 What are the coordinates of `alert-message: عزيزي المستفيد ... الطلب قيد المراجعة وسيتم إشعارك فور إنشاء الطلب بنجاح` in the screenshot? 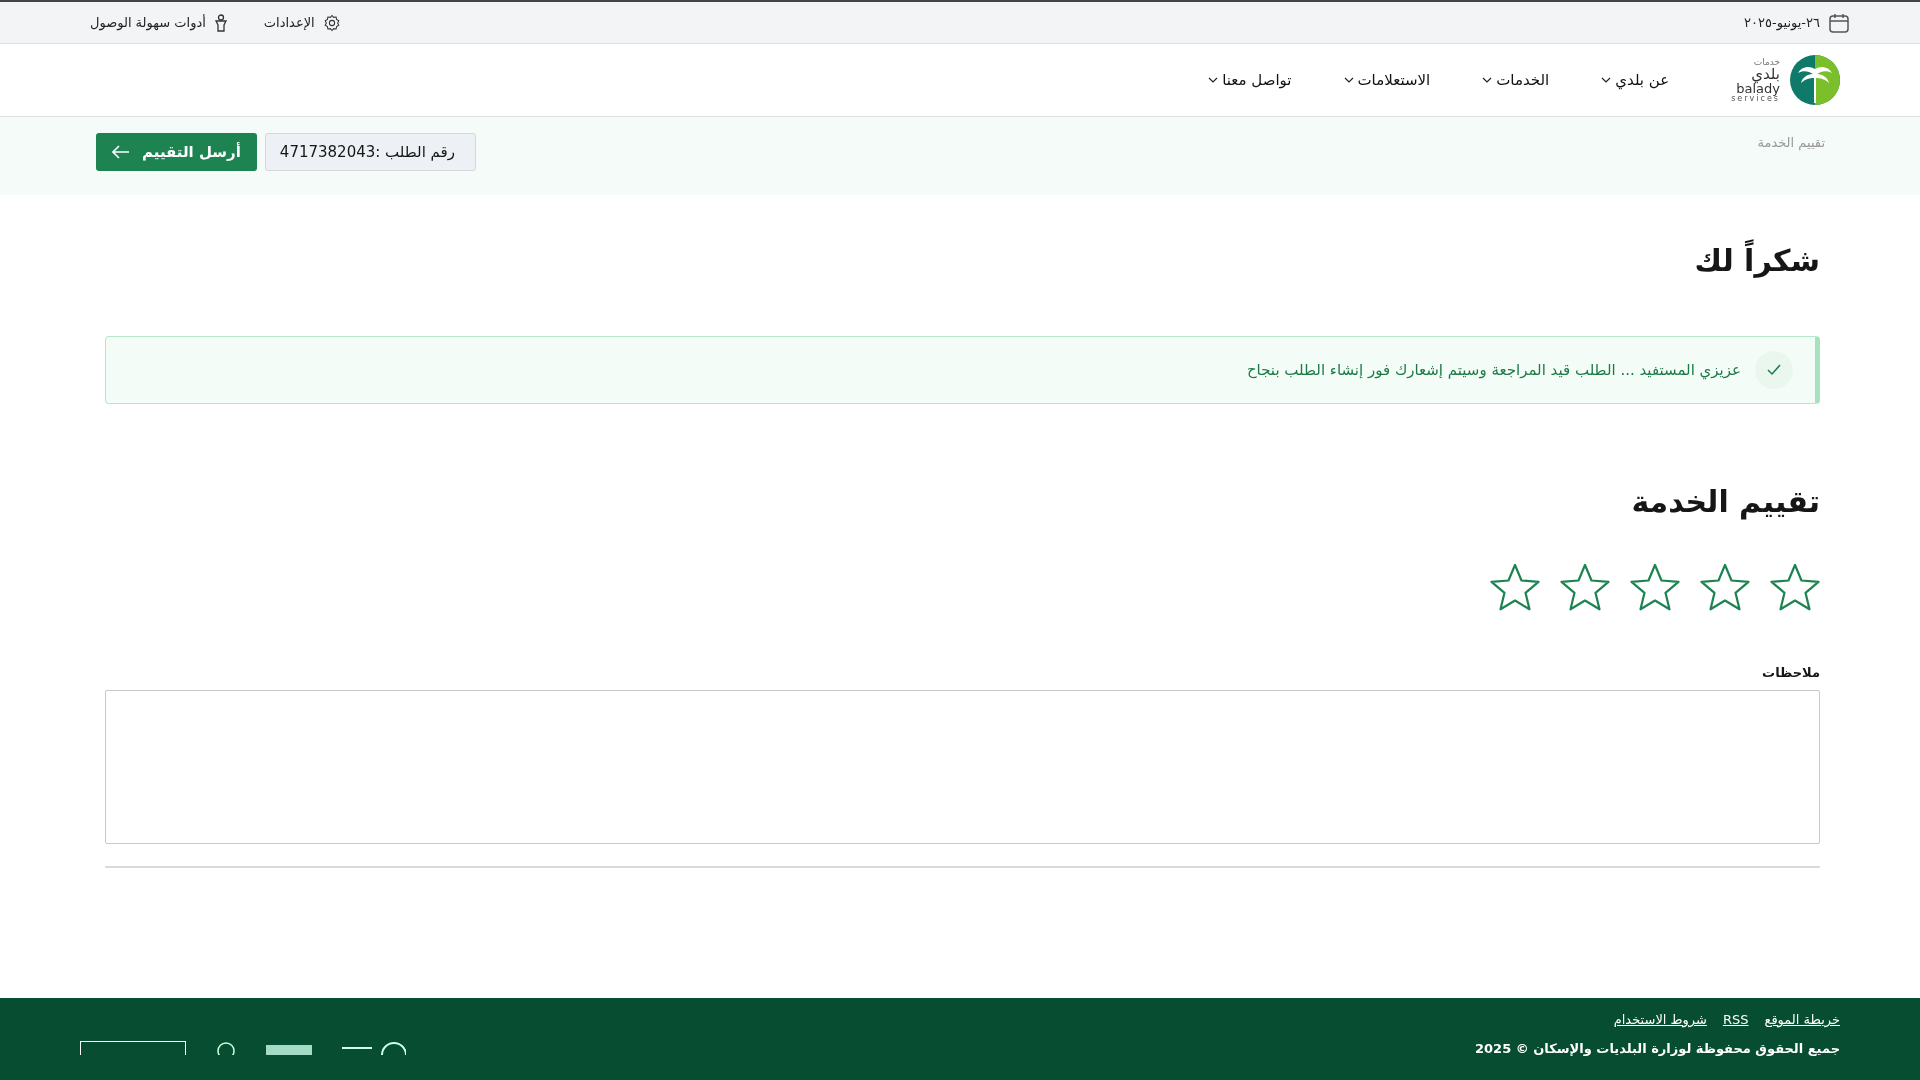 It's located at (1493, 370).